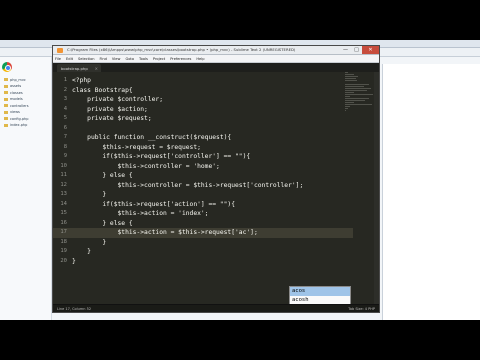 The image size is (480, 360). What do you see at coordinates (7, 67) in the screenshot?
I see `chrome-icon` at bounding box center [7, 67].